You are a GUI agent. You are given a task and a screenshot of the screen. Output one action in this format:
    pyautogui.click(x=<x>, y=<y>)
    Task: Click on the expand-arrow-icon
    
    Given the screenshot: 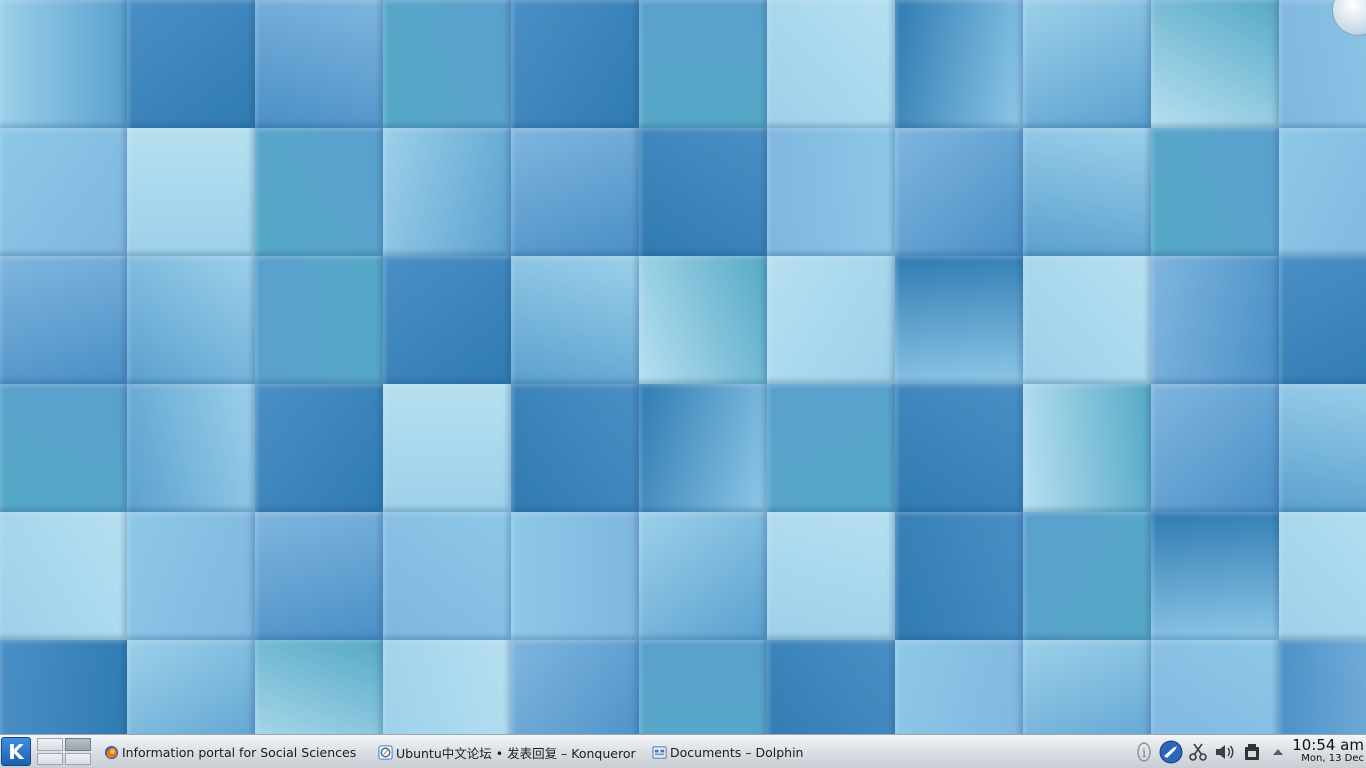 What is the action you would take?
    pyautogui.click(x=1278, y=752)
    